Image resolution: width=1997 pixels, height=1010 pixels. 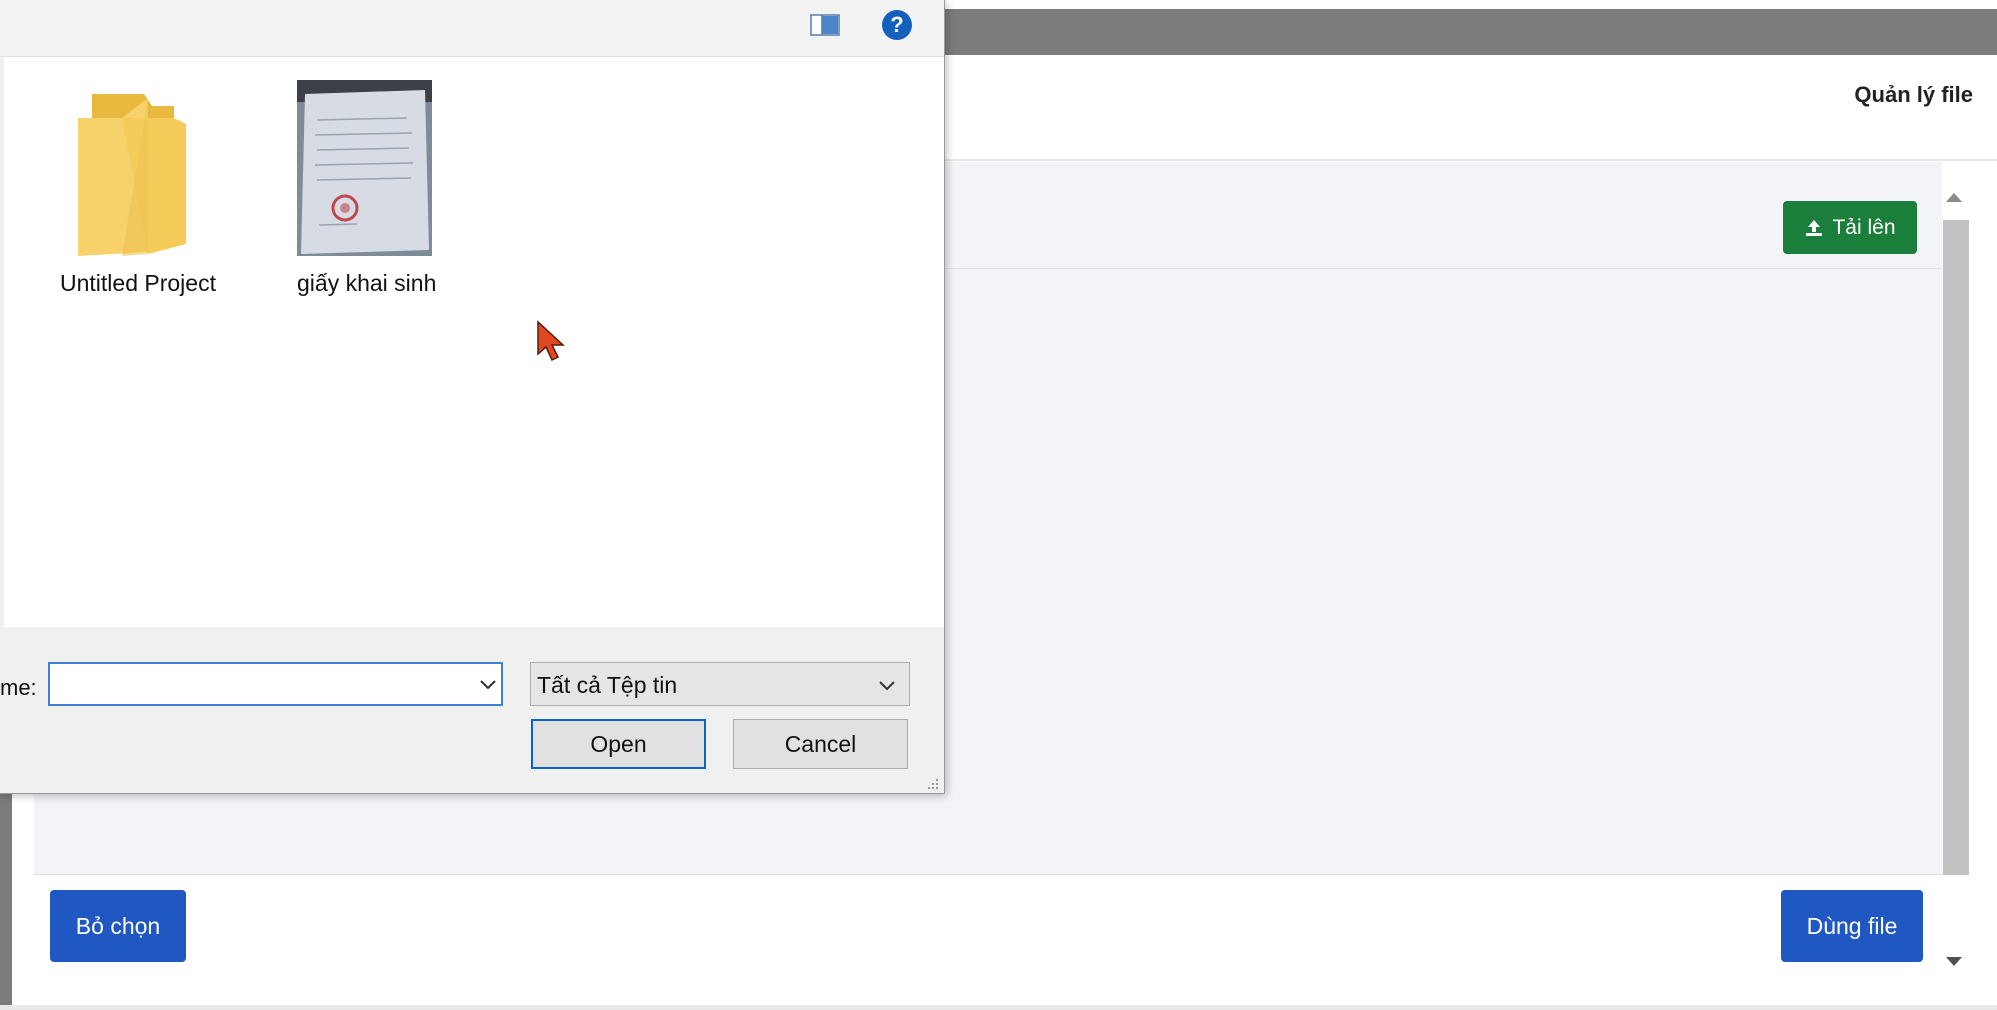 What do you see at coordinates (607, 685) in the screenshot?
I see `file-type-selected: Tất cả Tệp tin` at bounding box center [607, 685].